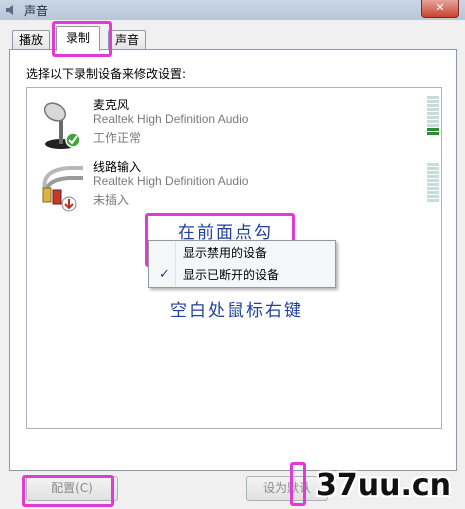 The image size is (465, 509). What do you see at coordinates (440, 9) in the screenshot?
I see `close-button: ✕` at bounding box center [440, 9].